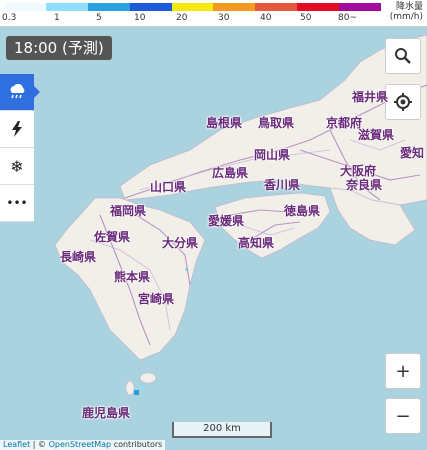 The image size is (427, 450). What do you see at coordinates (112, 237) in the screenshot?
I see `prefecture-label: 佐賀県` at bounding box center [112, 237].